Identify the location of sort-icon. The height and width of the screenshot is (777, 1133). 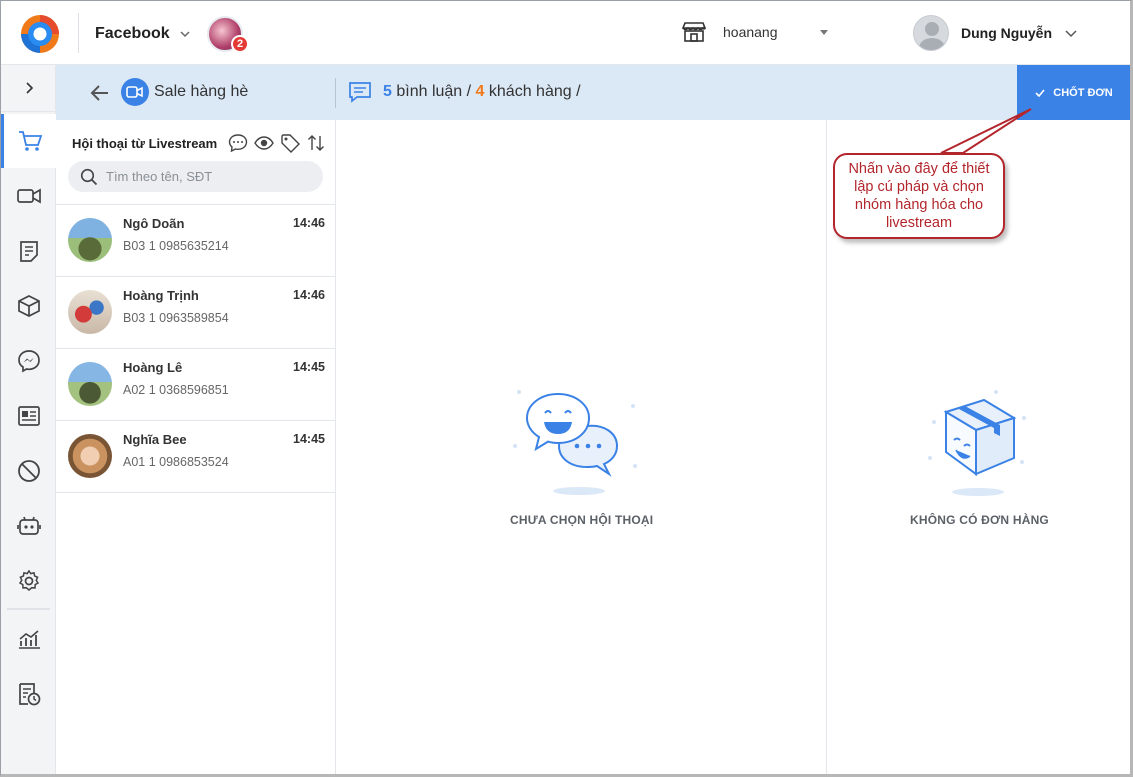
(316, 143).